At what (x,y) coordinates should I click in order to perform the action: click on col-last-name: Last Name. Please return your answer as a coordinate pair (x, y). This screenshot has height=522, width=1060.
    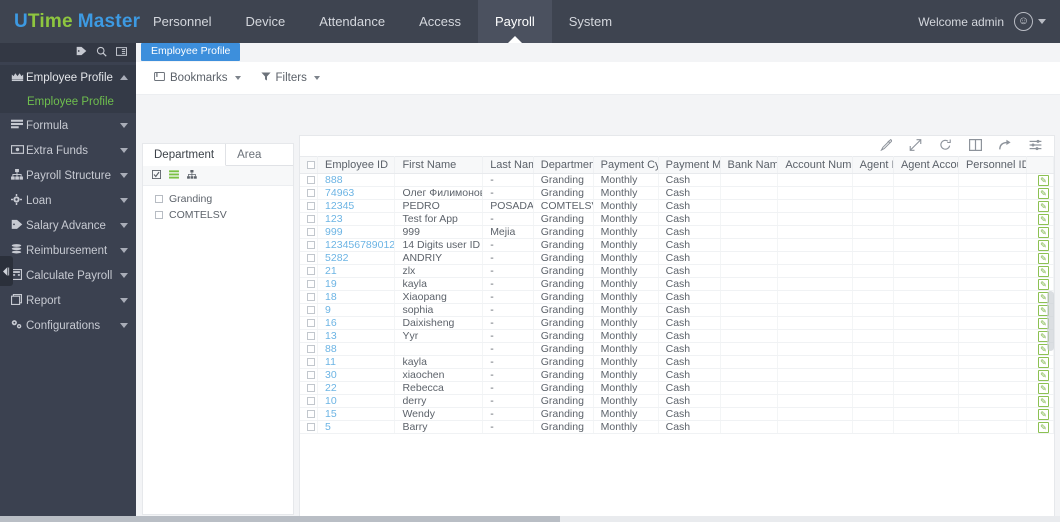
    Looking at the image, I should click on (508, 165).